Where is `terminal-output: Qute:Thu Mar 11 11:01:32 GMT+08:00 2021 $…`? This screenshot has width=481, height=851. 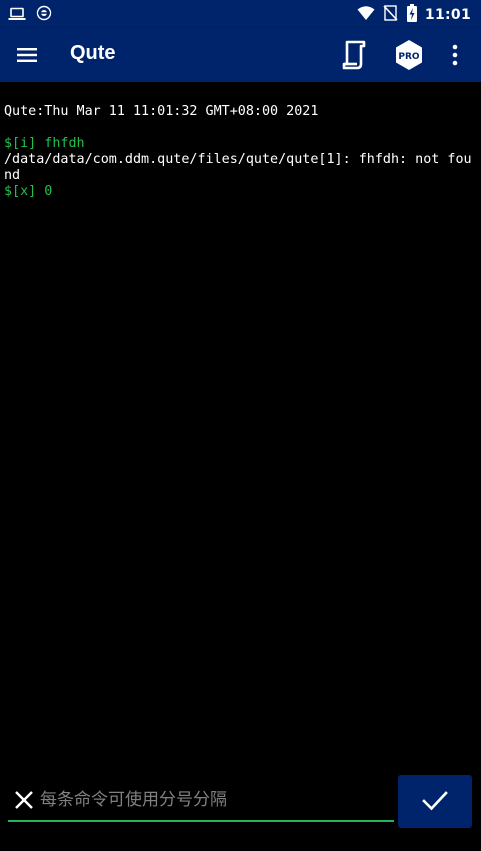
terminal-output: Qute:Thu Mar 11 11:01:32 GMT+08:00 2021 $… is located at coordinates (240, 152).